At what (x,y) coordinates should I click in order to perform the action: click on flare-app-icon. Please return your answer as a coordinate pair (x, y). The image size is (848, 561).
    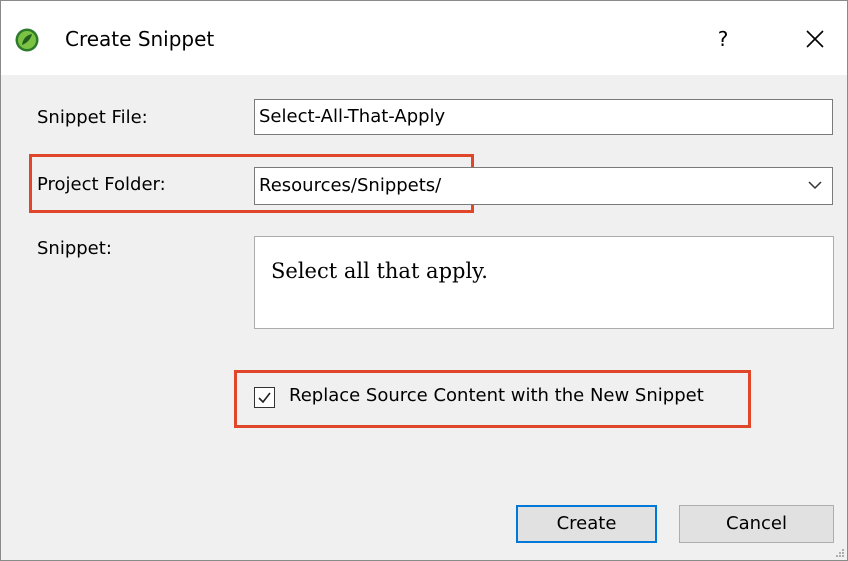
    Looking at the image, I should click on (27, 40).